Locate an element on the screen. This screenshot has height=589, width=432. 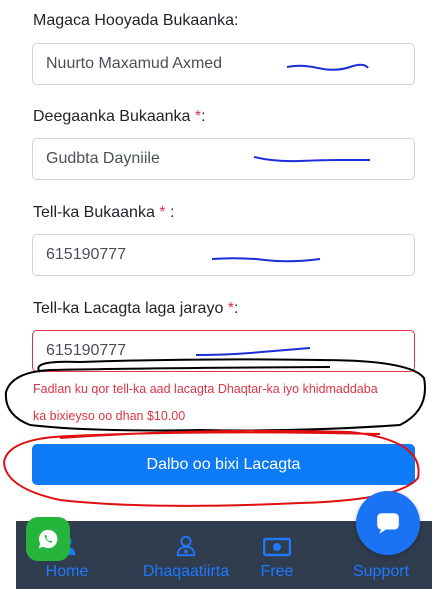
customer-phone-value: 615190777 is located at coordinates (86, 254).